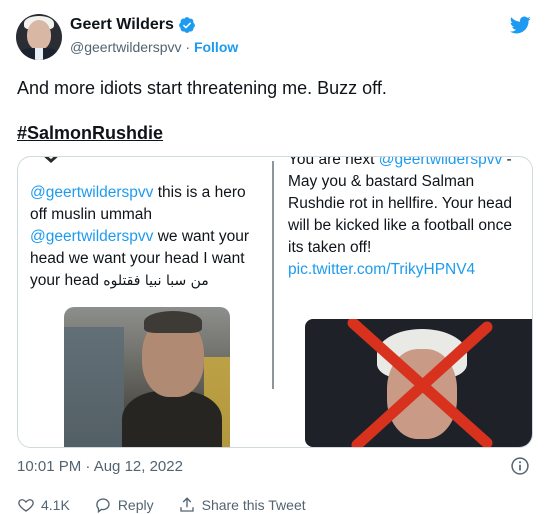  What do you see at coordinates (39, 37) in the screenshot?
I see `avatar` at bounding box center [39, 37].